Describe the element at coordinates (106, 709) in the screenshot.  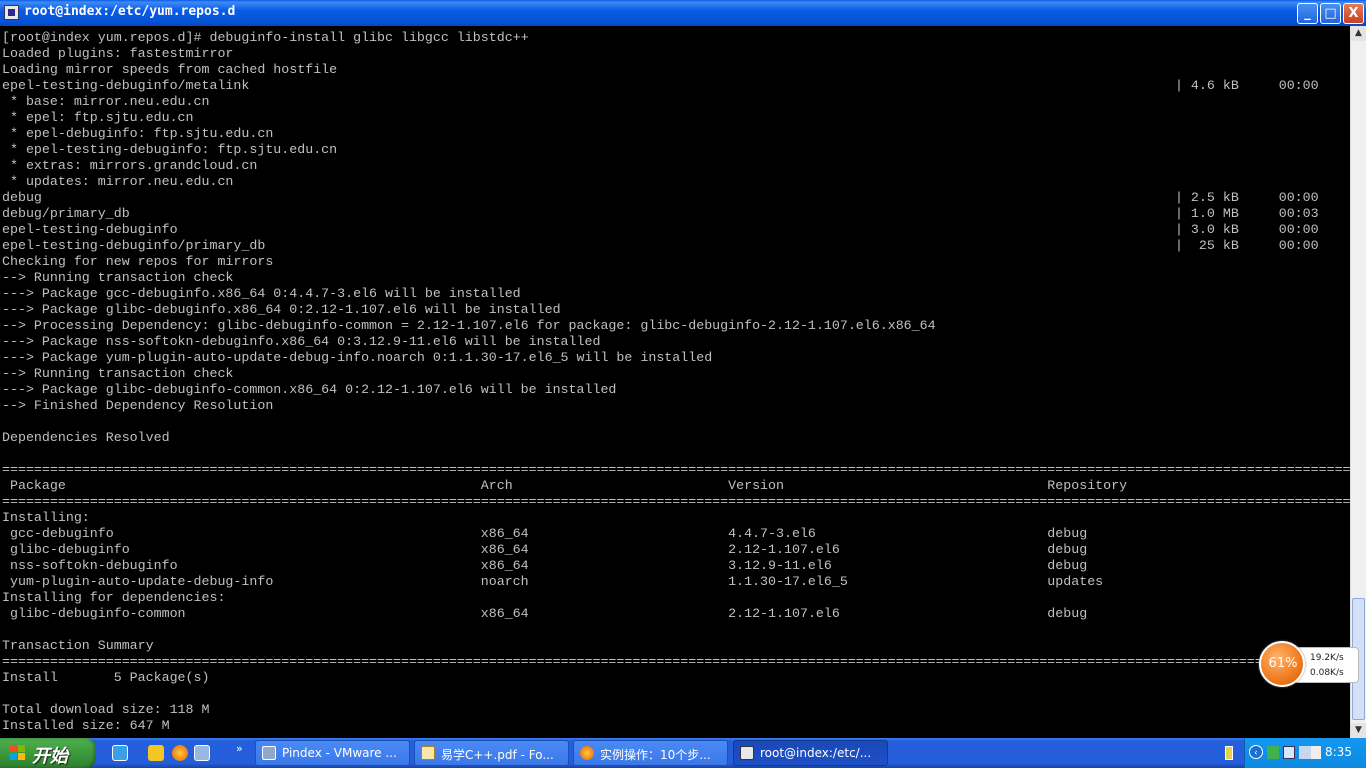
I see `terminal-line: Total download size: 118 M` at that location.